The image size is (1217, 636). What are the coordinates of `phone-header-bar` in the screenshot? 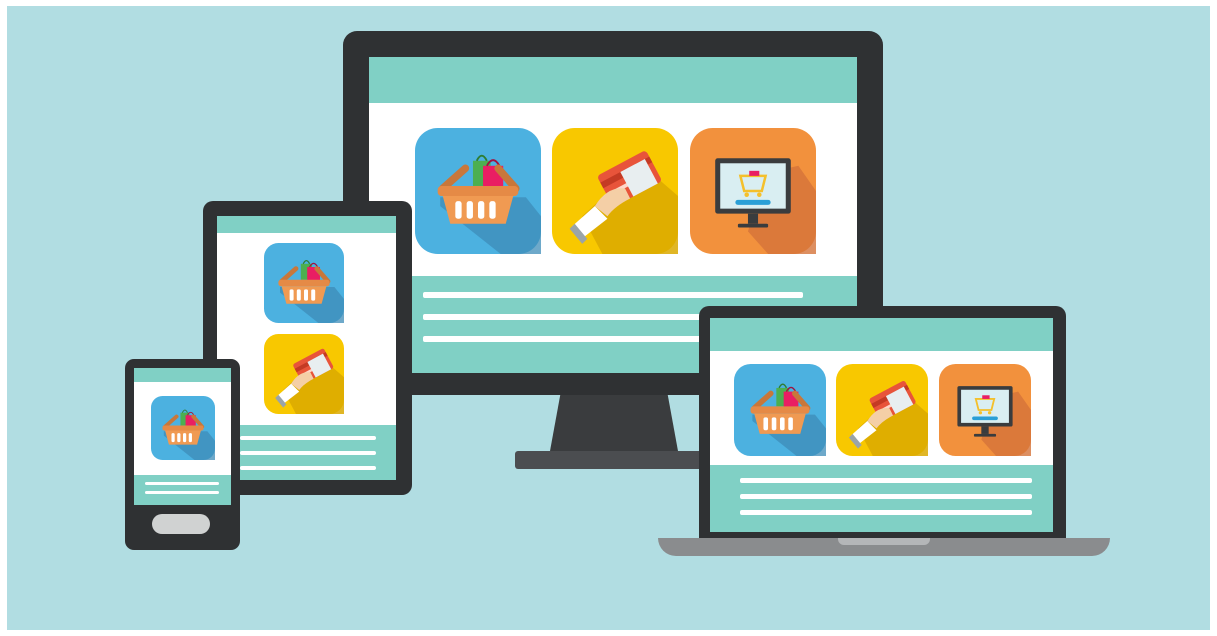 It's located at (182, 375).